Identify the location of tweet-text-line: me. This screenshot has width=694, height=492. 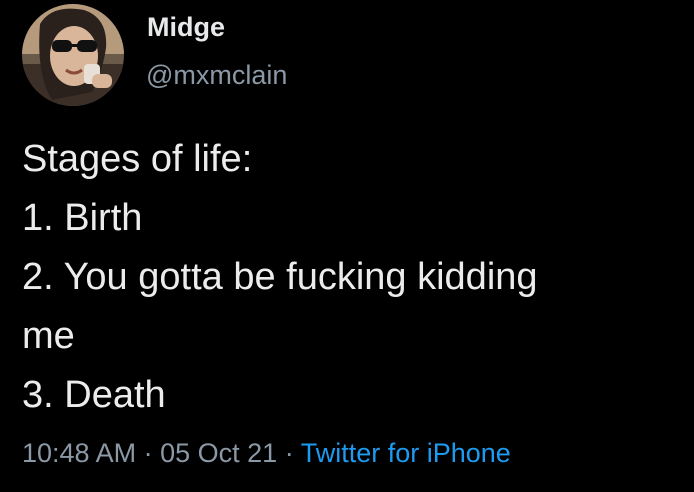
(48, 336).